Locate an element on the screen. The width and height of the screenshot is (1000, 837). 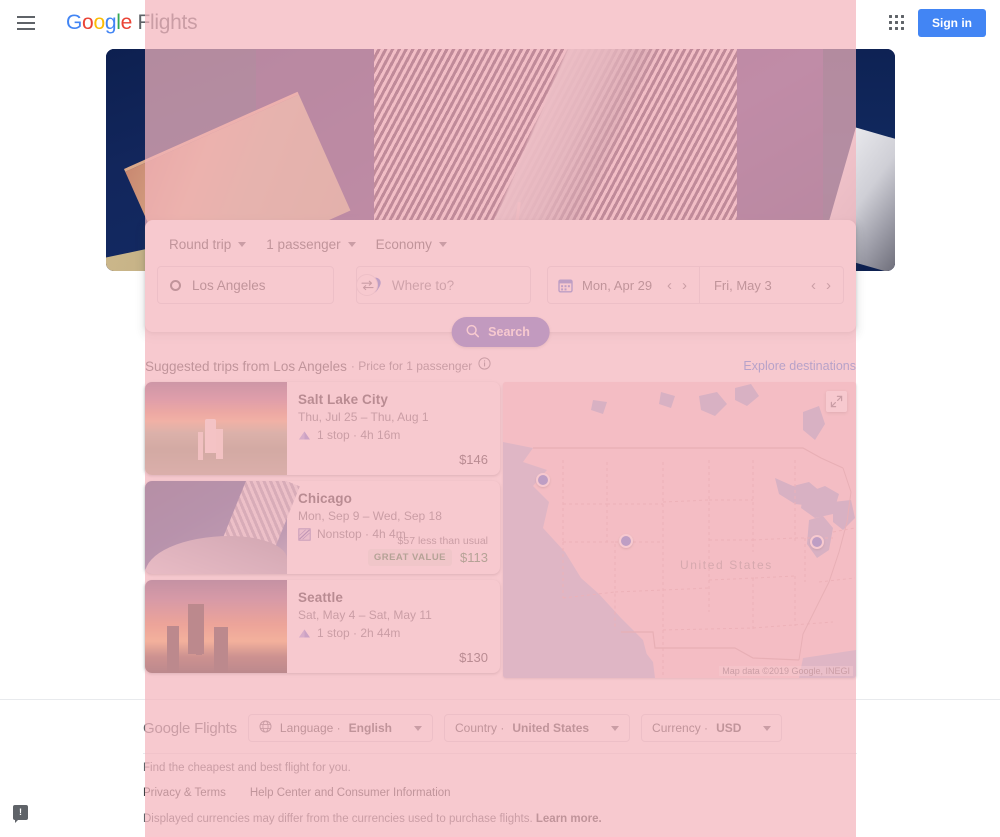
map-region-label: United States is located at coordinates (726, 565).